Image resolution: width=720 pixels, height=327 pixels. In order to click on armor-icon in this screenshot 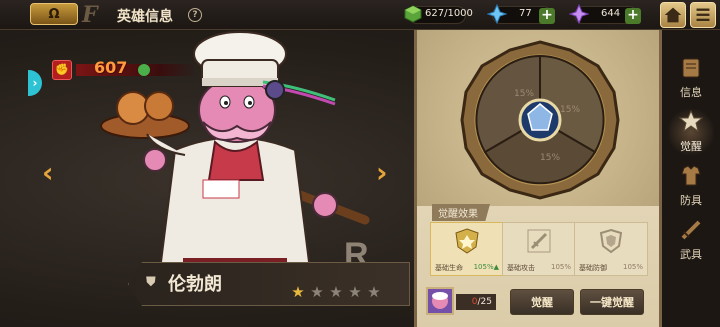, I will do `click(691, 175)`.